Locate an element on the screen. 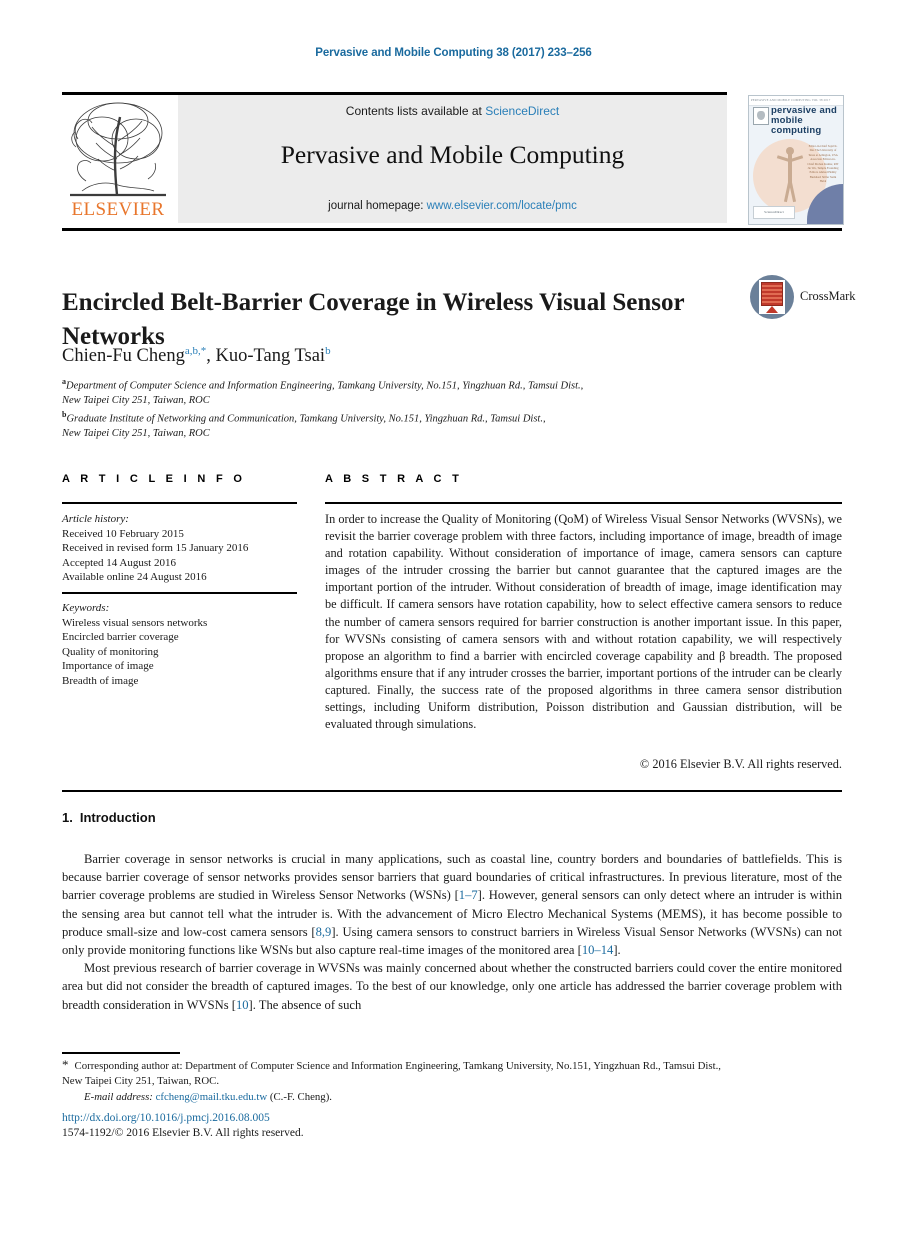  sciencedirect-link: ScienceDirect is located at coordinates (522, 111).